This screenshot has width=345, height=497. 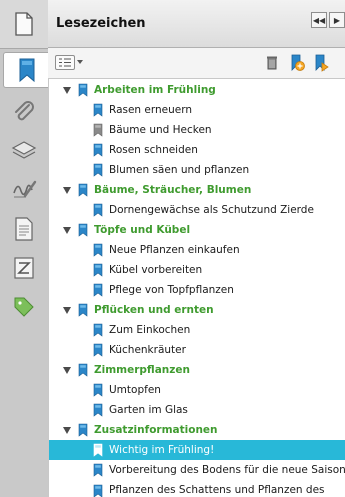 What do you see at coordinates (197, 230) in the screenshot?
I see `bookmark-parent-item: Töpfe und Kübel` at bounding box center [197, 230].